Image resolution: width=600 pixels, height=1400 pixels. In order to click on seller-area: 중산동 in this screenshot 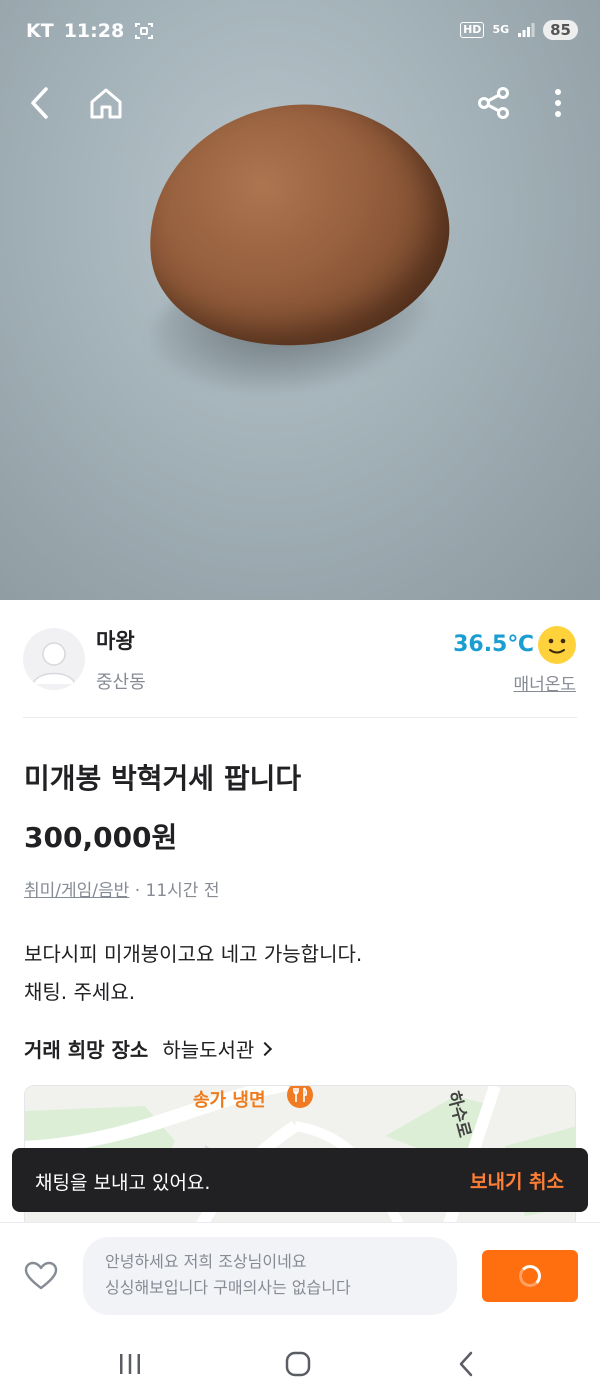, I will do `click(121, 682)`.